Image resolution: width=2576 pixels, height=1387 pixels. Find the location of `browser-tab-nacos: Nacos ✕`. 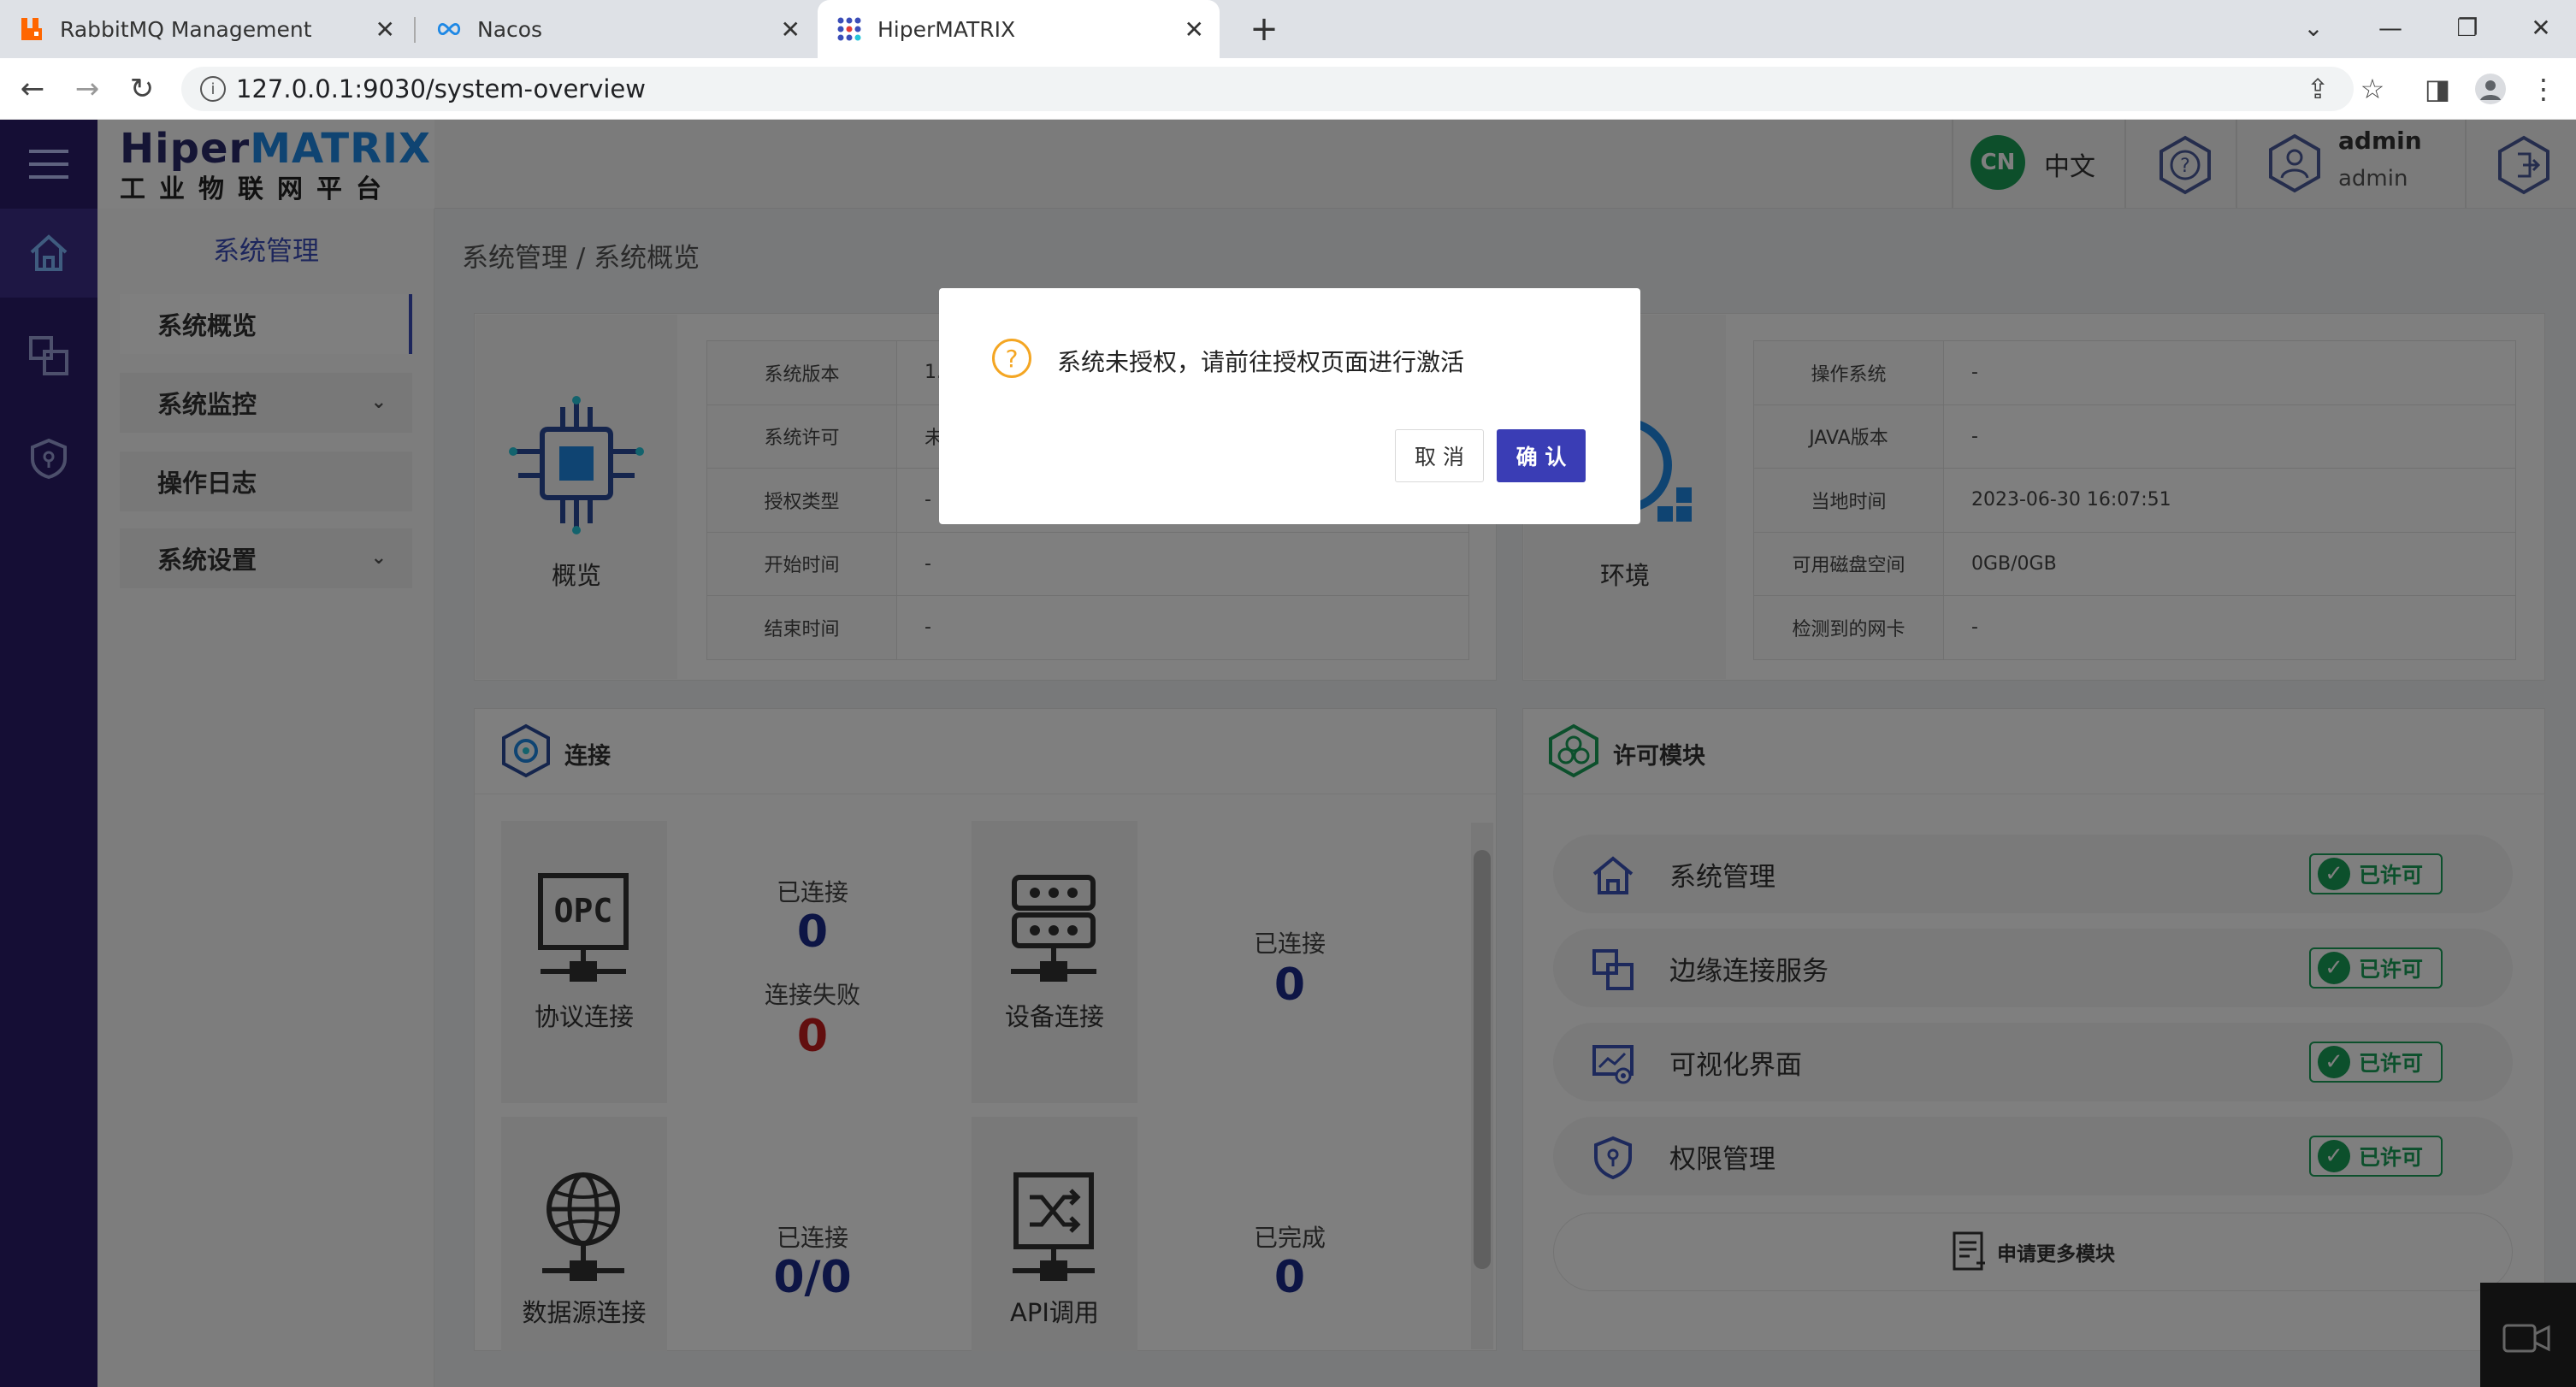

browser-tab-nacos: Nacos ✕ is located at coordinates (616, 29).